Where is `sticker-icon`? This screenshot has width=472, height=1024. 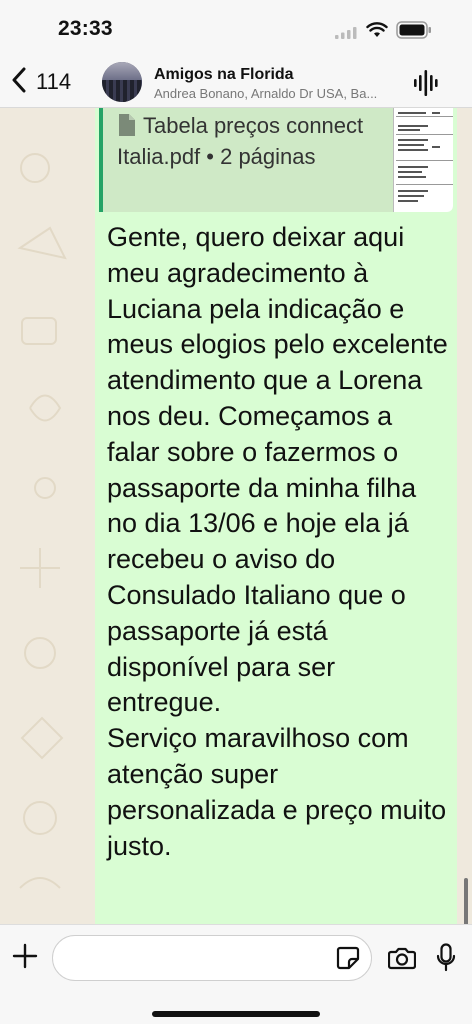
sticker-icon is located at coordinates (348, 960).